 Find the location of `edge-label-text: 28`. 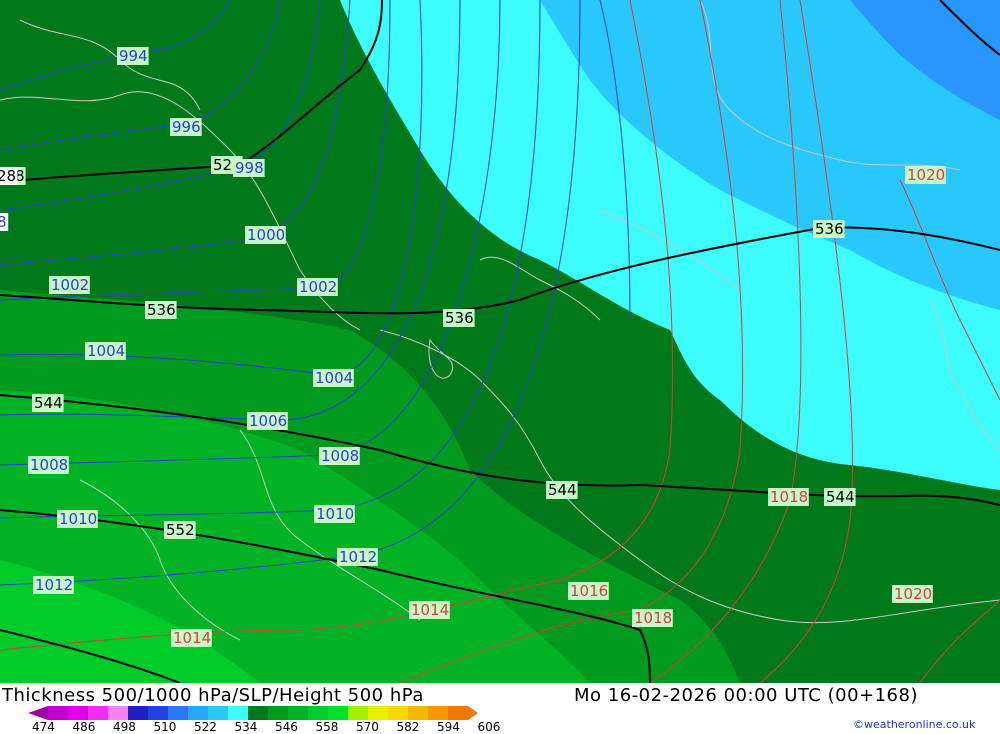

edge-label-text: 28 is located at coordinates (8, 176).